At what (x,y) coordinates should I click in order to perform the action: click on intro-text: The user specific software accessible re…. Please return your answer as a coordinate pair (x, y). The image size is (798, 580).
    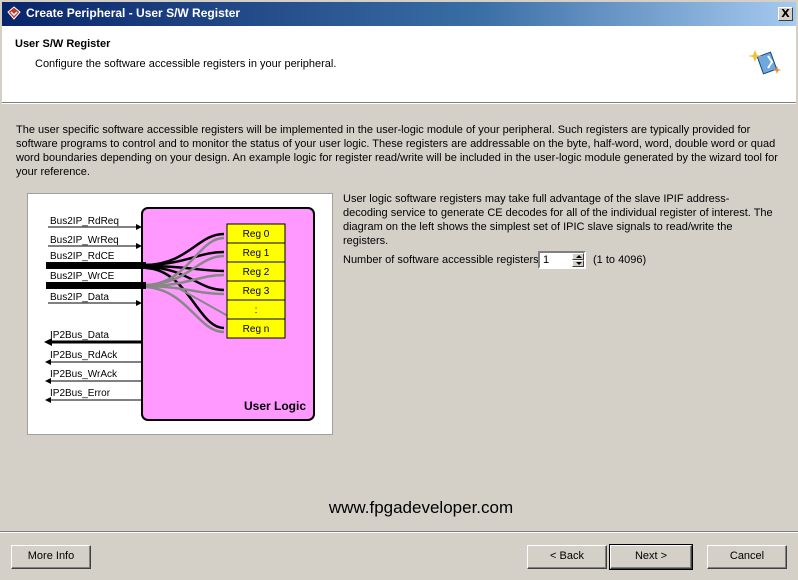
    Looking at the image, I should click on (397, 151).